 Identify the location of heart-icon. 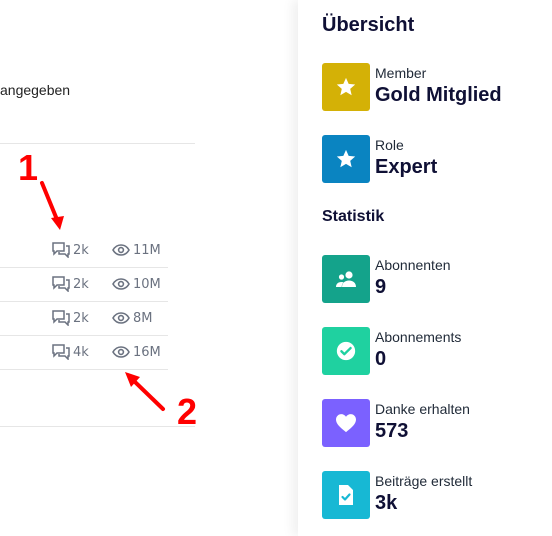
(346, 423).